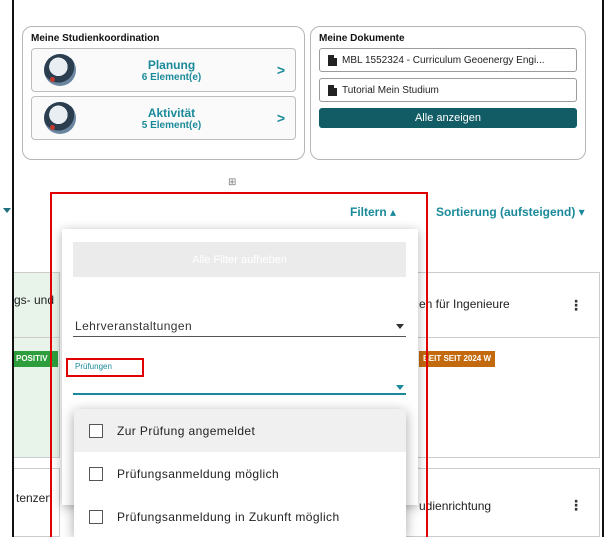  I want to click on koordination-item-count: 6 Element(e), so click(171, 77).